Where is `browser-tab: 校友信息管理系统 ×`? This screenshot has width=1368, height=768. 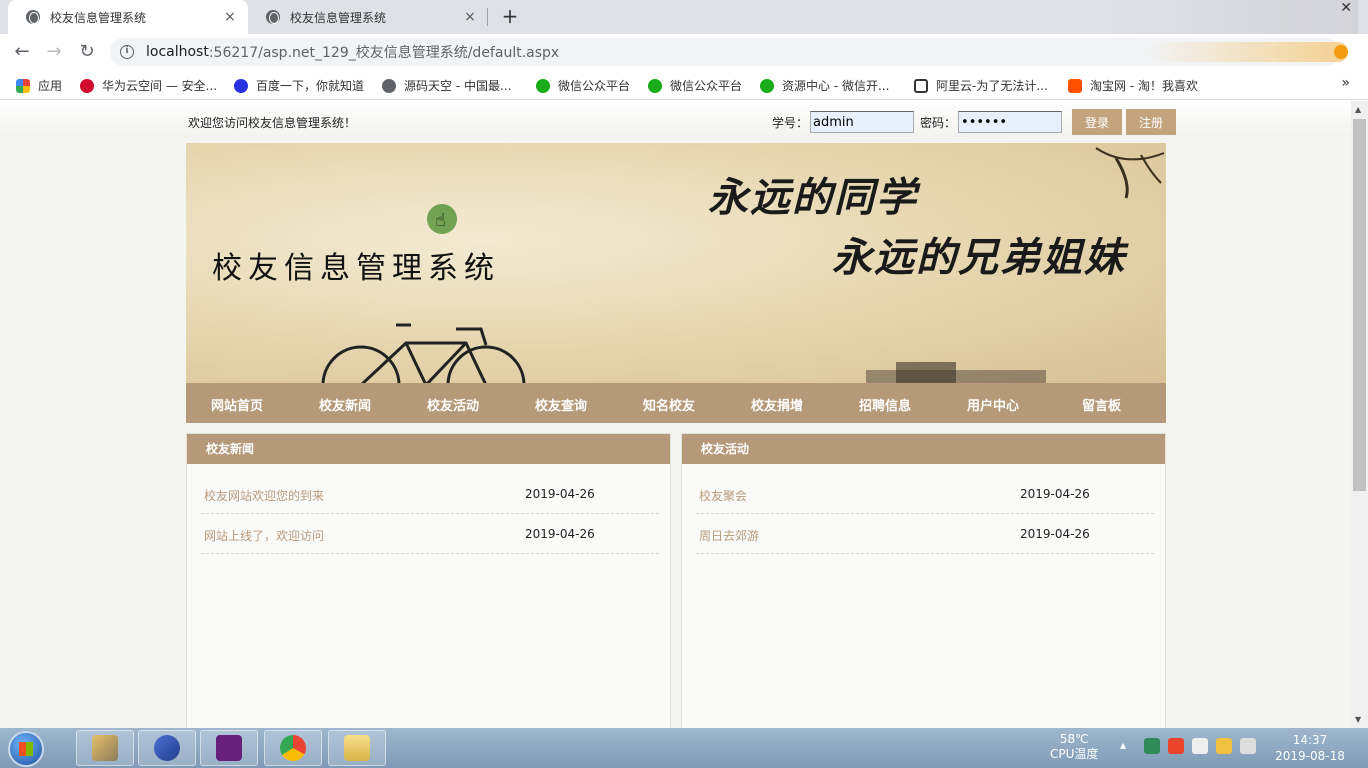
browser-tab: 校友信息管理系统 × is located at coordinates (368, 17).